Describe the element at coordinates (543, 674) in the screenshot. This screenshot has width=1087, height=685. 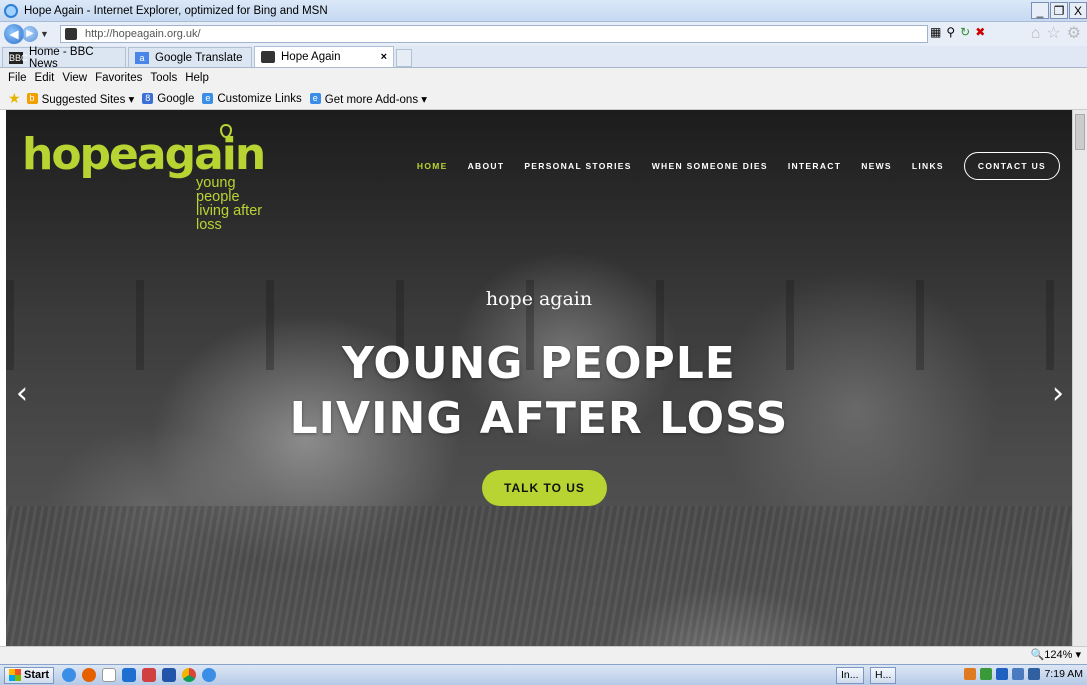
I see `windows-taskbar: Start In... H... 7:19 AM` at that location.